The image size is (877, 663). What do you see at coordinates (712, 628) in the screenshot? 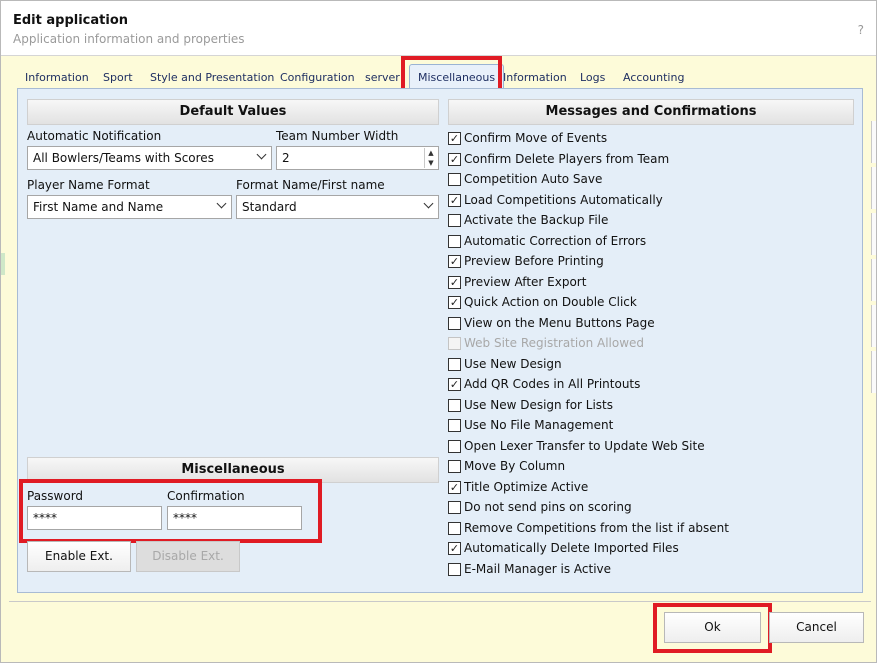
I see `highlight-ok-button` at bounding box center [712, 628].